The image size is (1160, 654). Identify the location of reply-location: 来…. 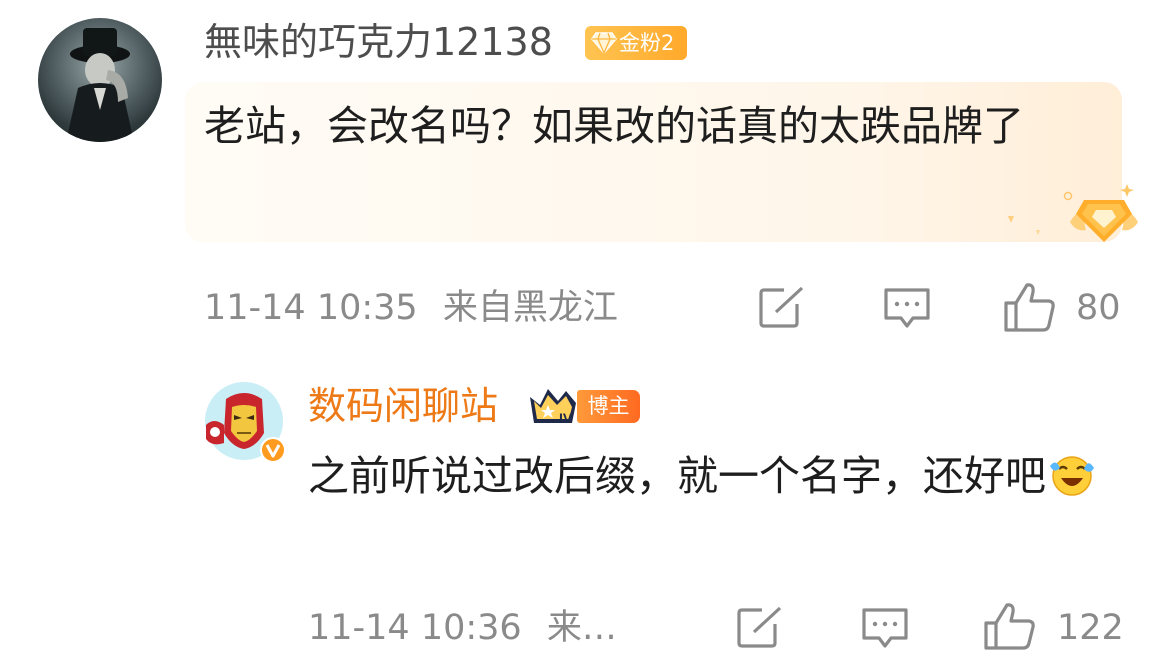
(581, 628).